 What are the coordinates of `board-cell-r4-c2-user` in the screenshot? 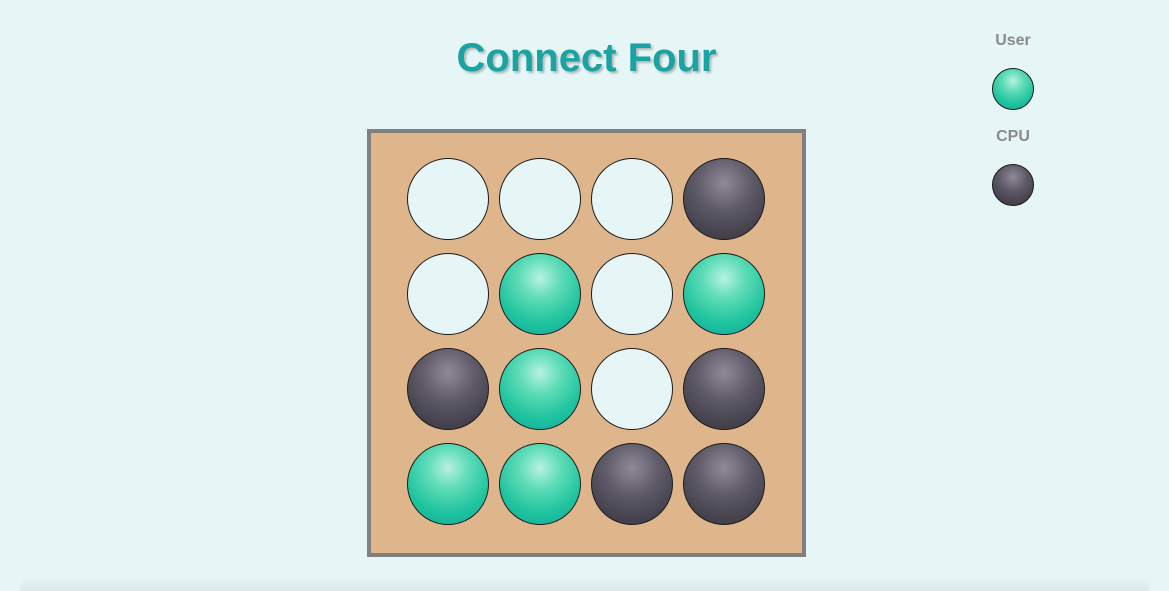 It's located at (540, 484).